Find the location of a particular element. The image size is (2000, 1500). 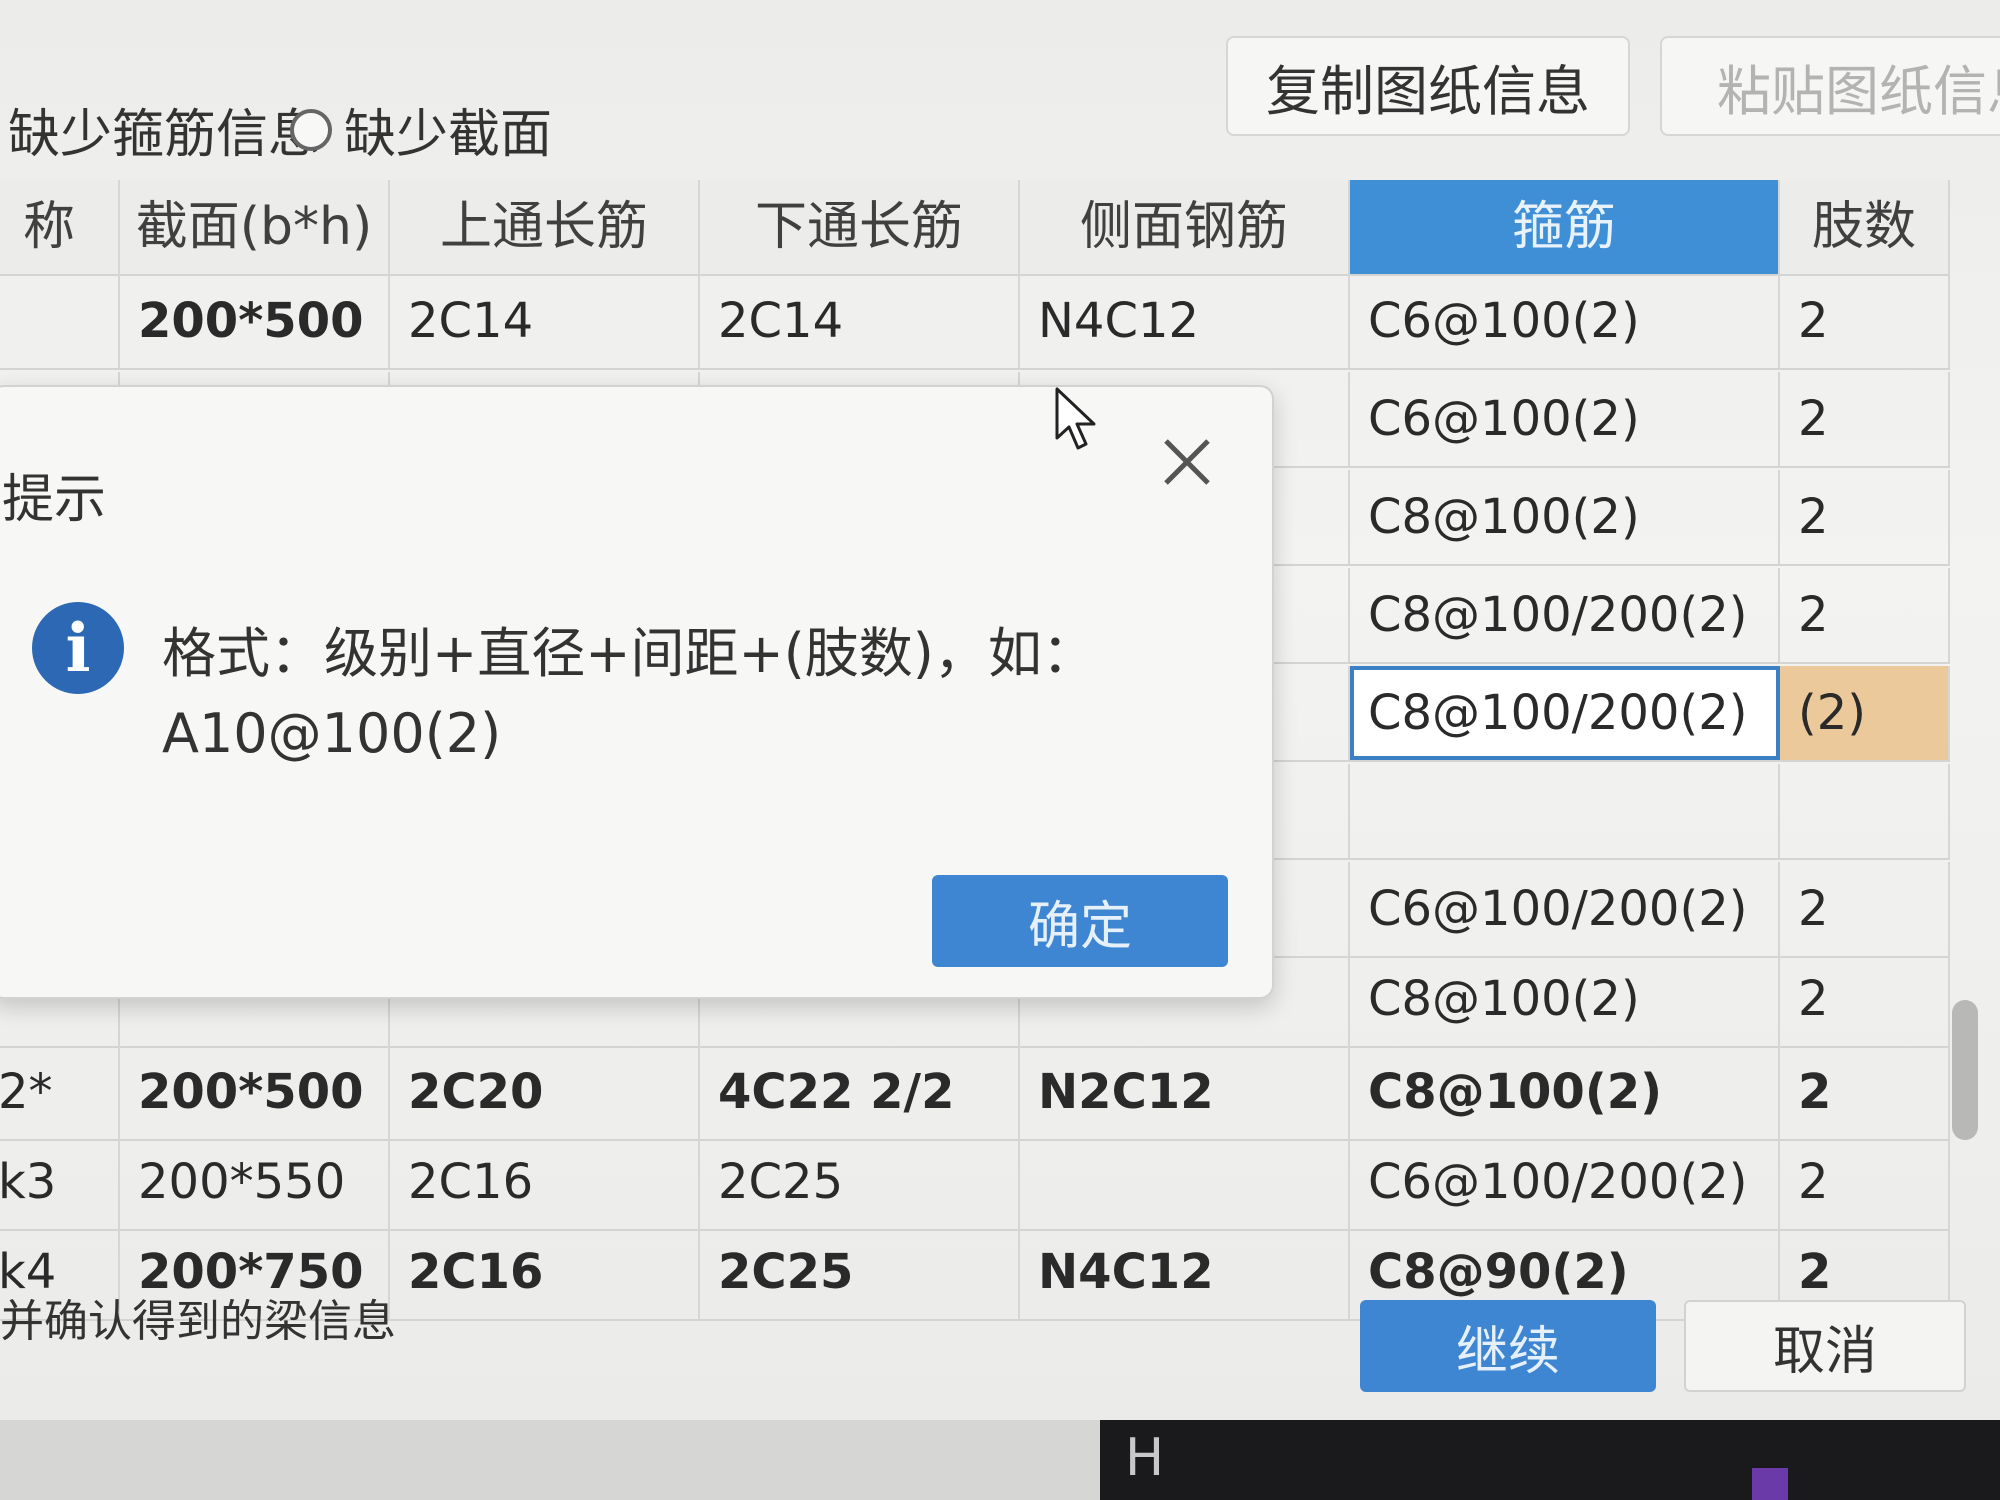

radio-button is located at coordinates (311, 129).